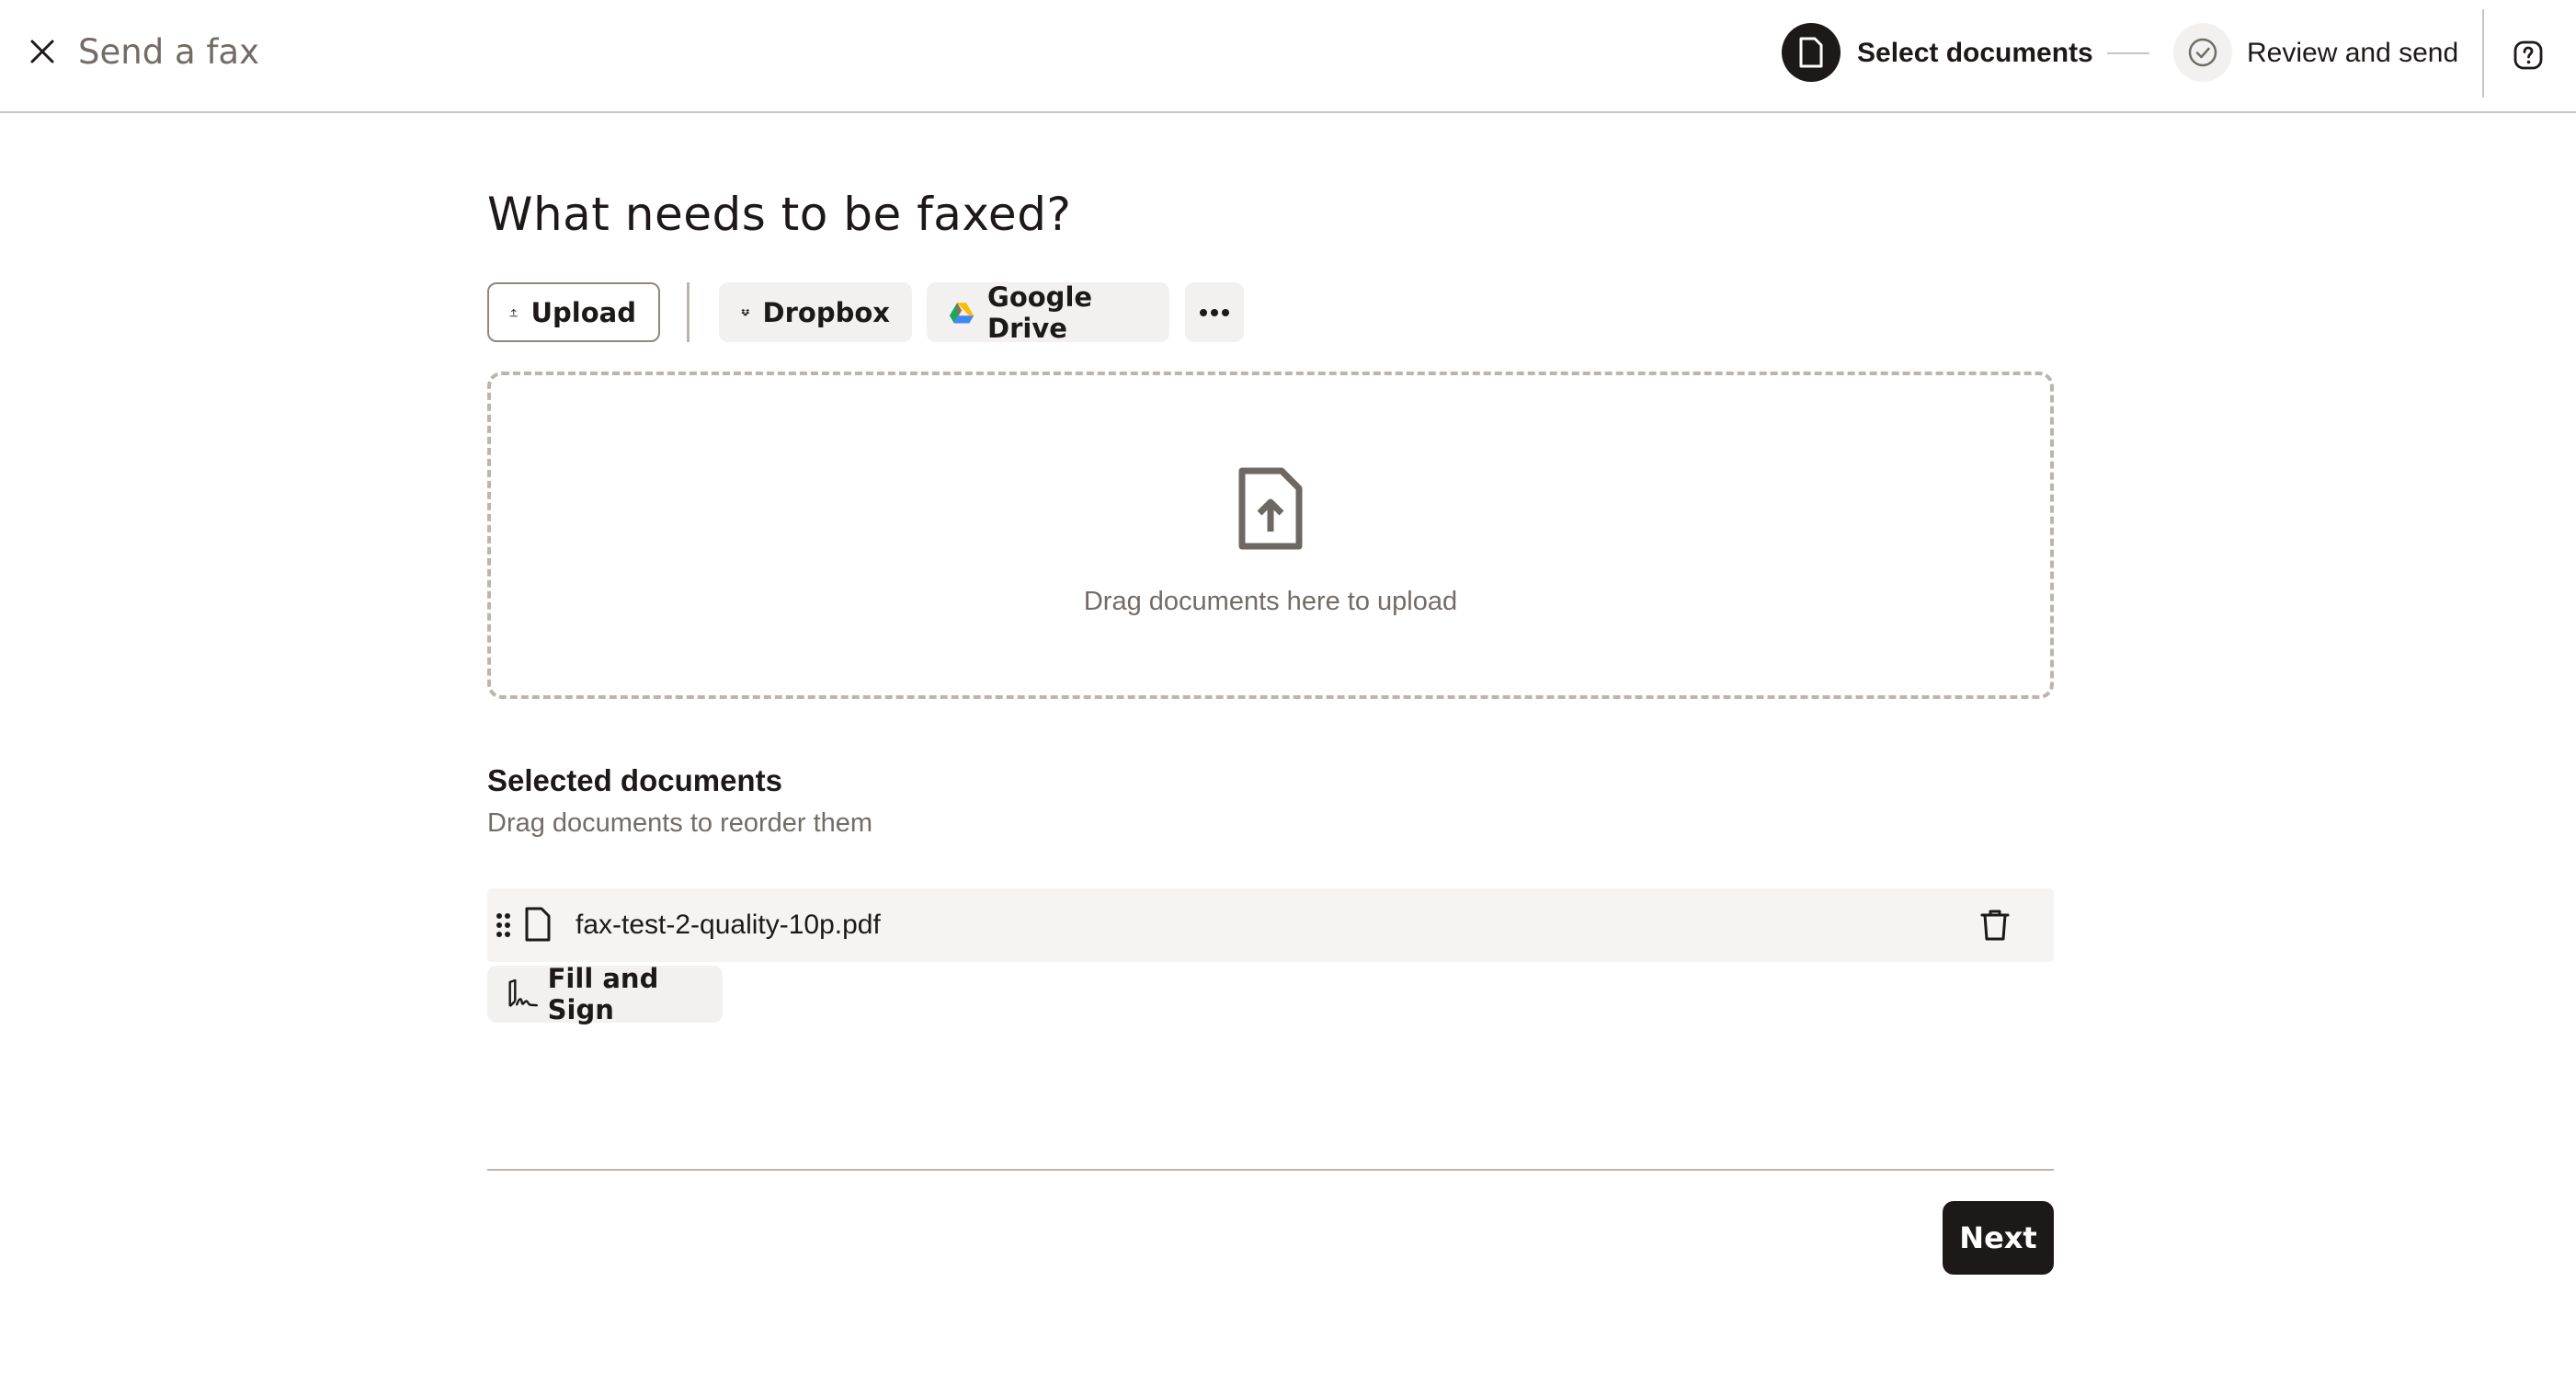 This screenshot has width=2576, height=1385. Describe the element at coordinates (2353, 53) in the screenshot. I see `step-2-label: Review and send` at that location.